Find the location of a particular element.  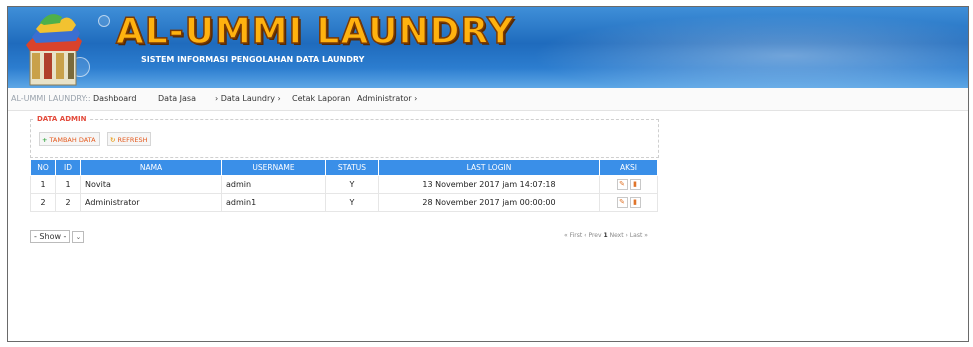

column-header-last-login: LAST LOGIN is located at coordinates (489, 167).